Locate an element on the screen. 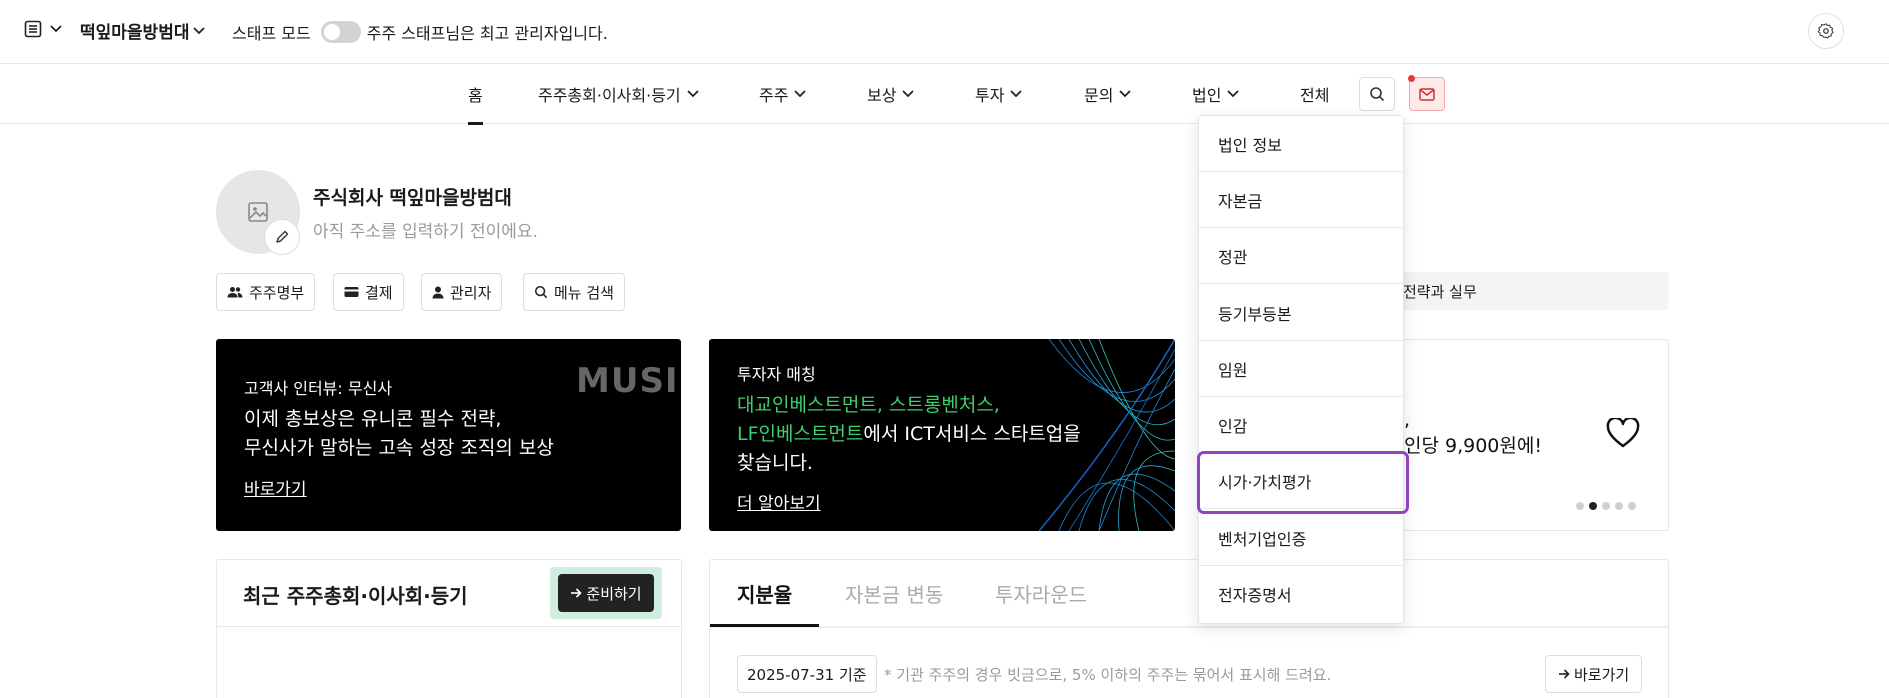  menu-item-label: 전자증명서 is located at coordinates (1255, 595).